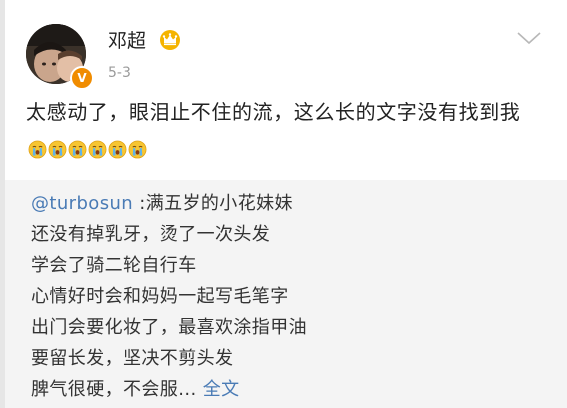 Image resolution: width=567 pixels, height=408 pixels. I want to click on post-date: 5-3, so click(119, 73).